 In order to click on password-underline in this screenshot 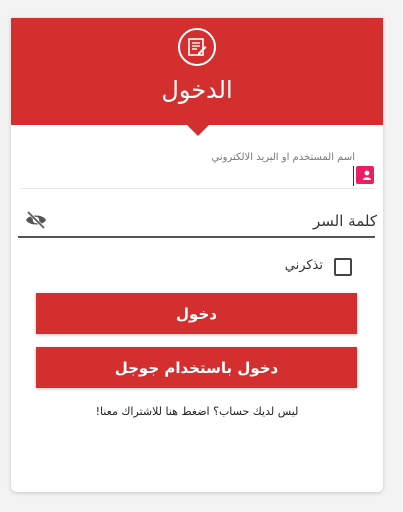, I will do `click(196, 237)`.